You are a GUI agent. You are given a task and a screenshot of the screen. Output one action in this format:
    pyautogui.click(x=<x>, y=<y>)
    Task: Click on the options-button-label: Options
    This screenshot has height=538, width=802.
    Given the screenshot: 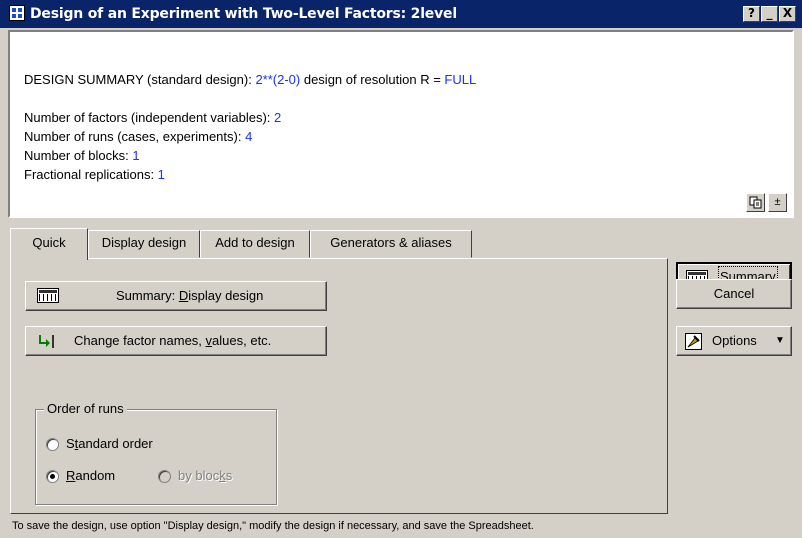 What is the action you would take?
    pyautogui.click(x=734, y=340)
    